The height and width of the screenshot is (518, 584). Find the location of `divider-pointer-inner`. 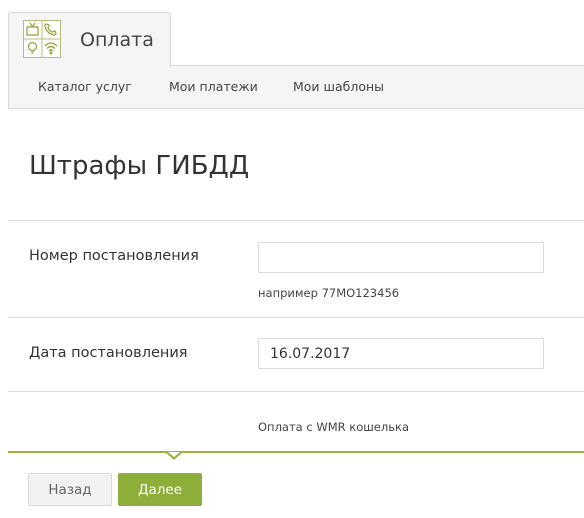

divider-pointer-inner is located at coordinates (174, 454).